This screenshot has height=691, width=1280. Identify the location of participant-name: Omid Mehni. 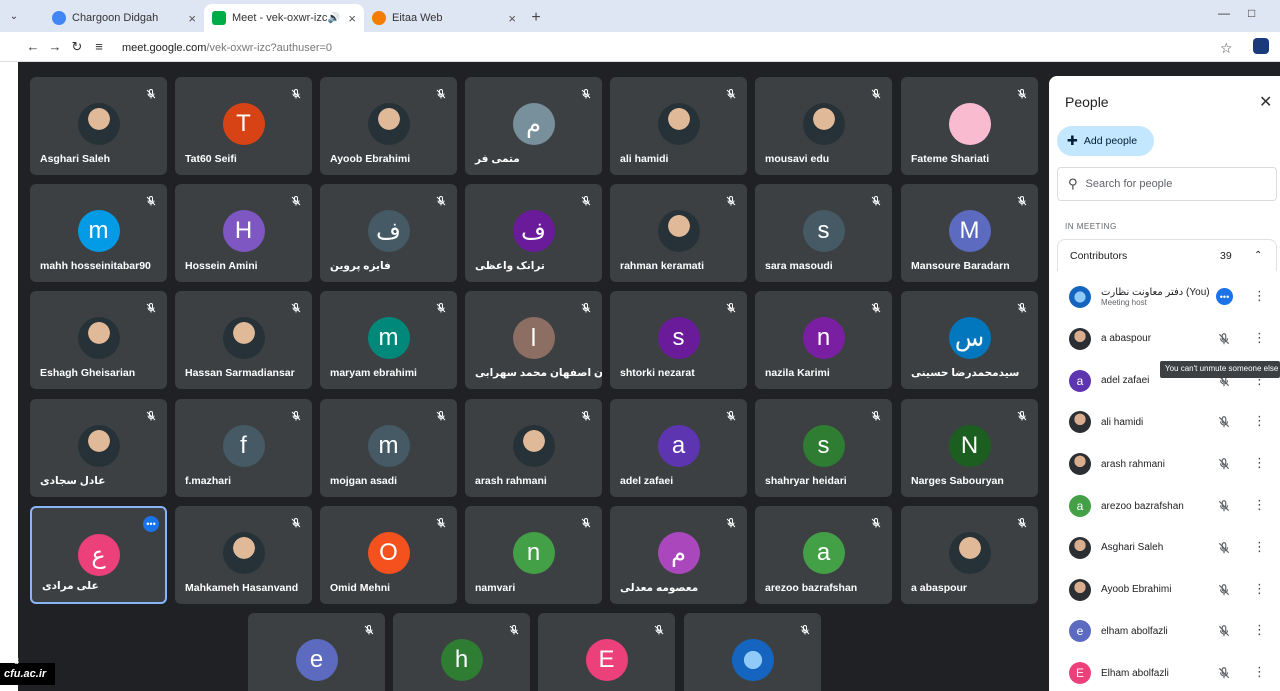
(360, 588).